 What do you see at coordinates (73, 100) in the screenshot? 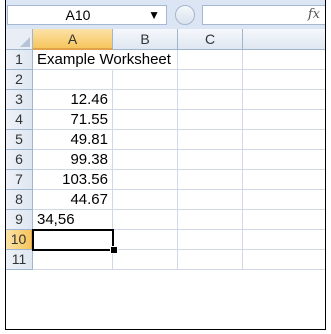
I see `cell-a3: 12.46` at bounding box center [73, 100].